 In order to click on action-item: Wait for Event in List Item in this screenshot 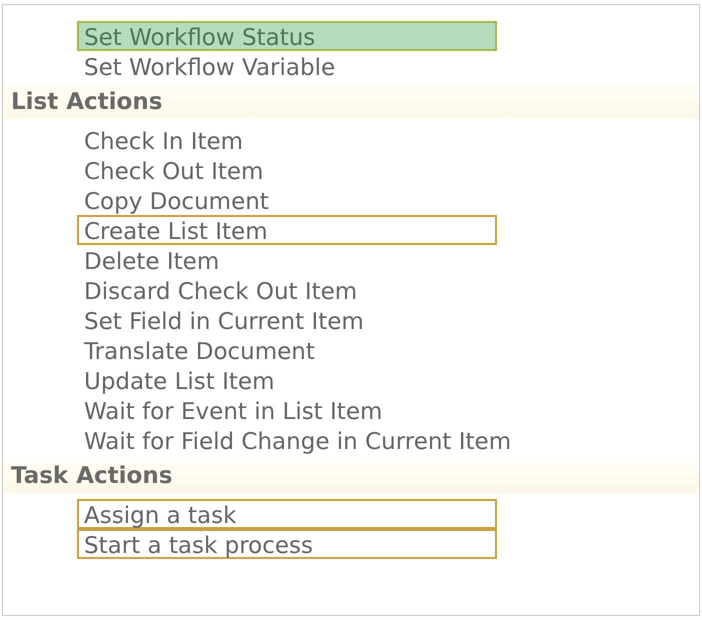, I will do `click(233, 410)`.